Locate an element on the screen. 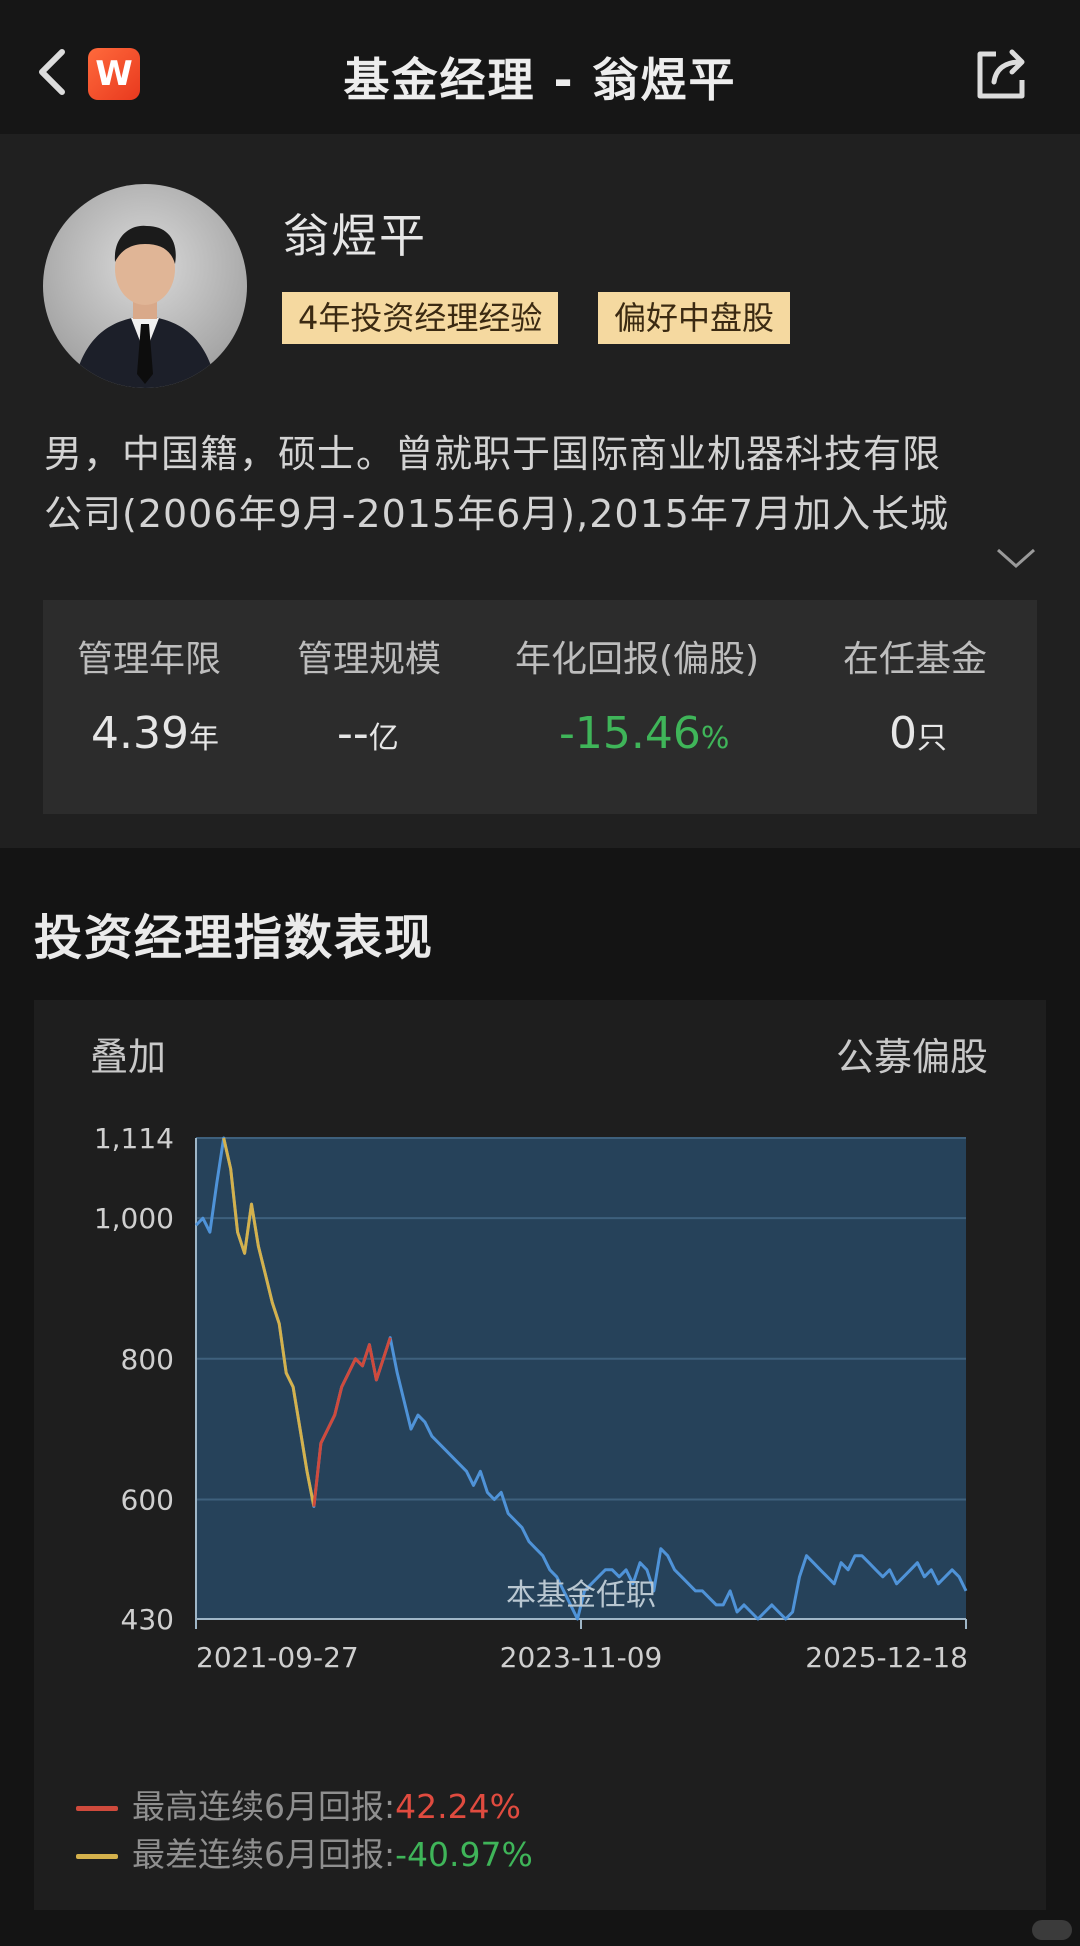 The height and width of the screenshot is (1946, 1080). avatar is located at coordinates (145, 286).